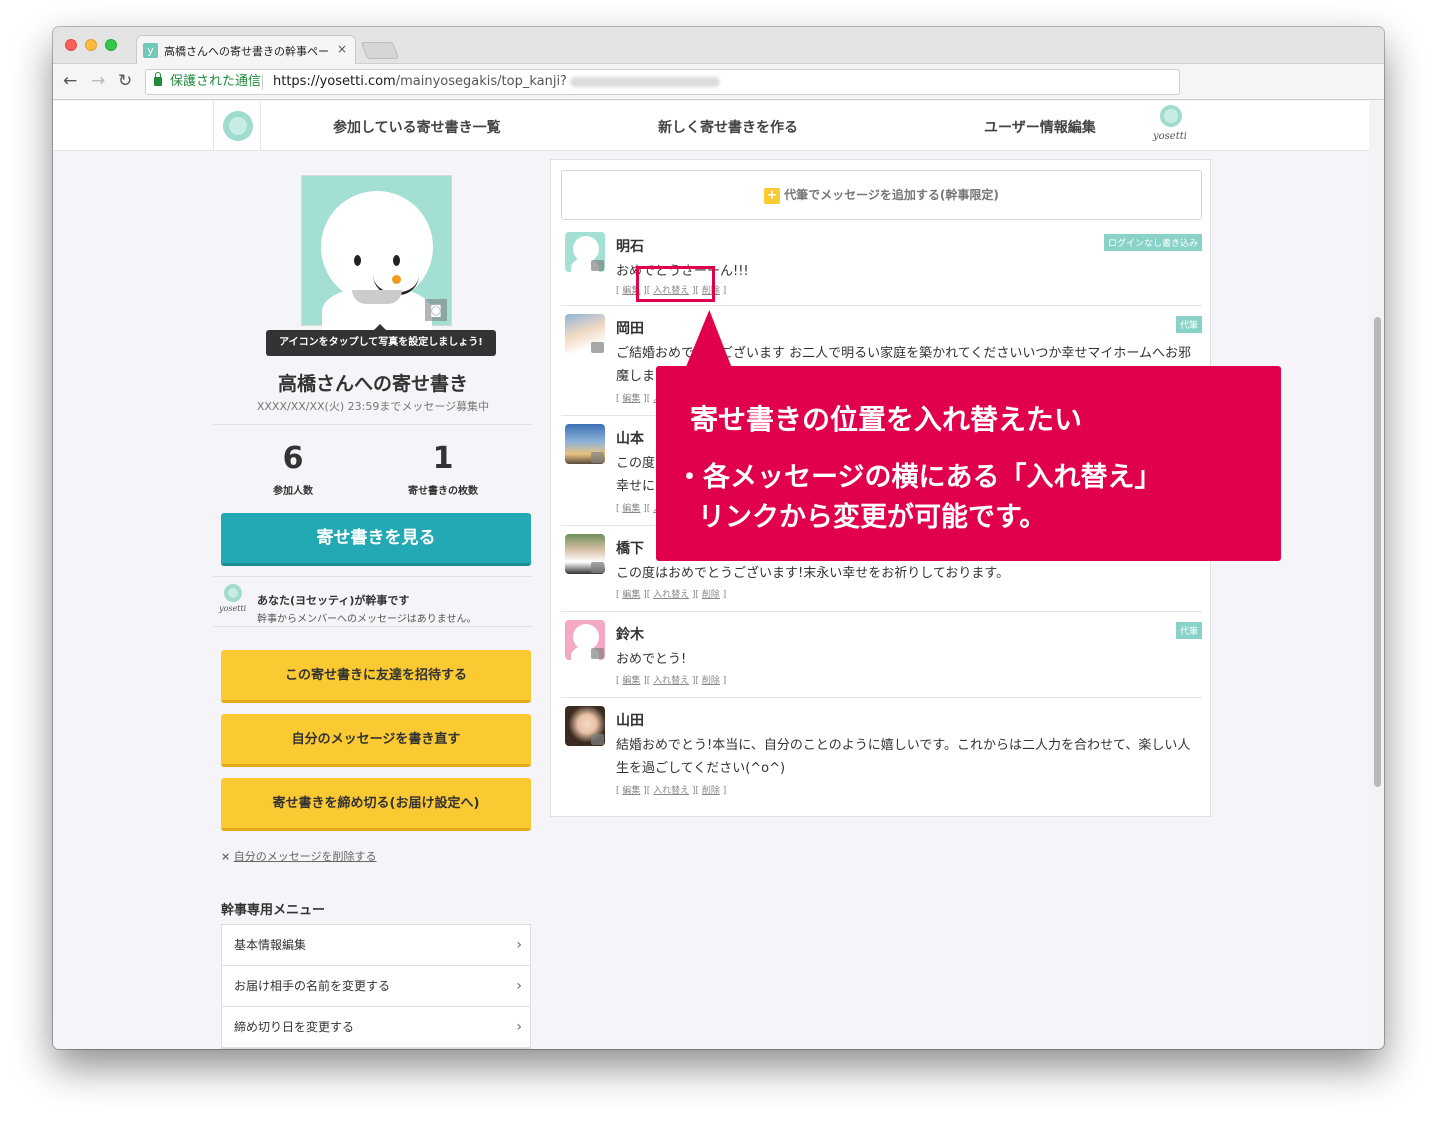 This screenshot has width=1437, height=1124. Describe the element at coordinates (772, 195) in the screenshot. I see `plus-icon: +` at that location.